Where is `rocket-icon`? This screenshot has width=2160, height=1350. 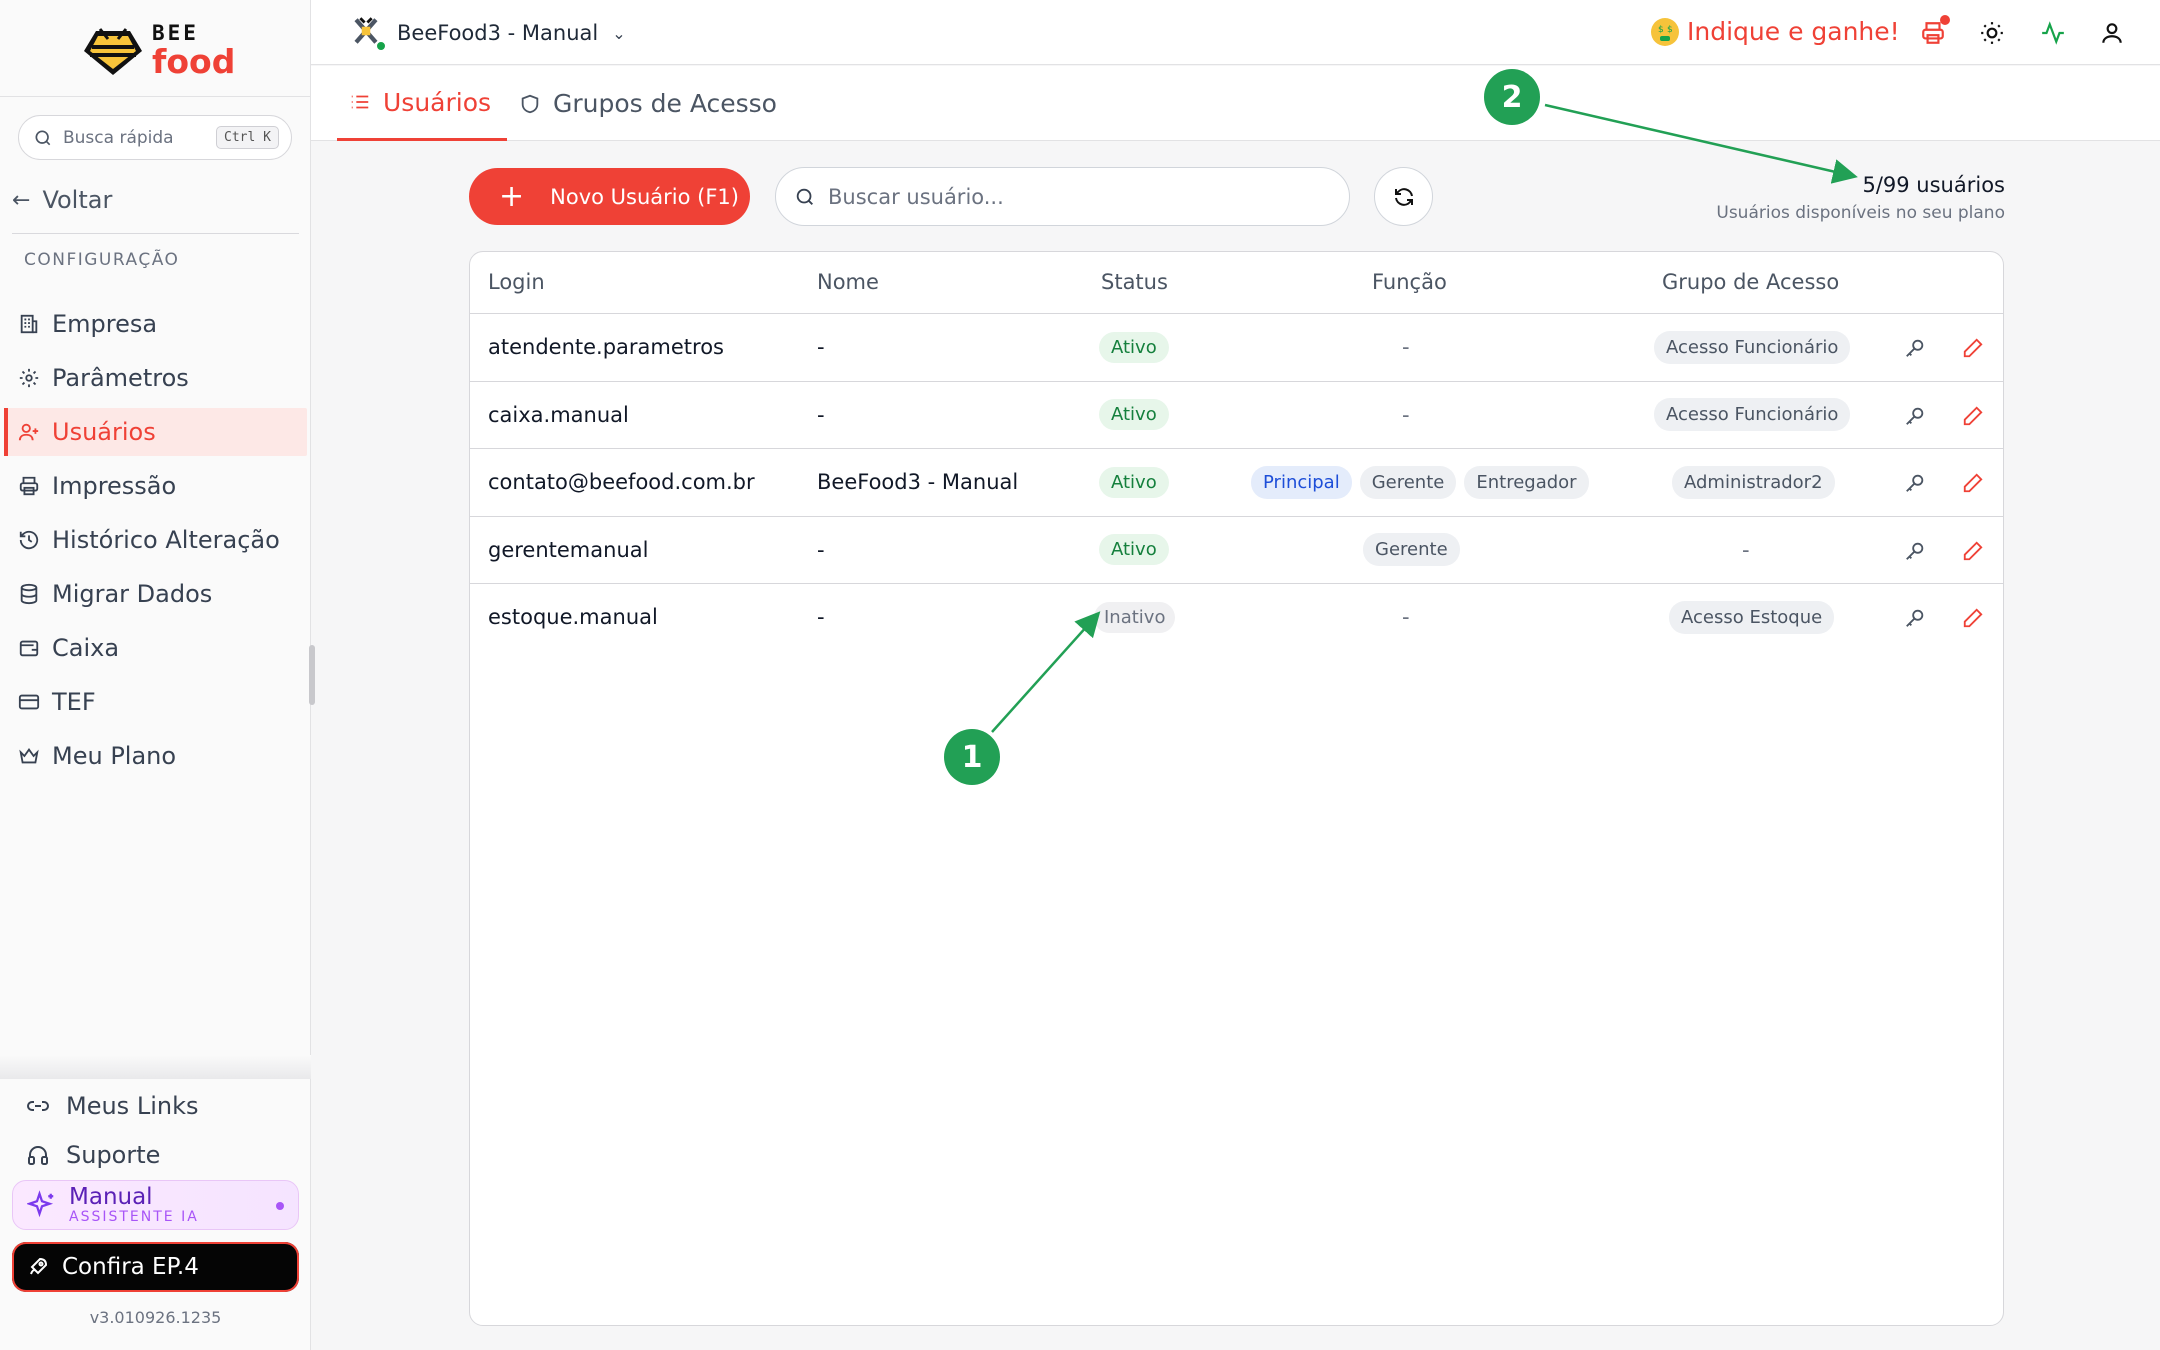
rocket-icon is located at coordinates (38, 1267).